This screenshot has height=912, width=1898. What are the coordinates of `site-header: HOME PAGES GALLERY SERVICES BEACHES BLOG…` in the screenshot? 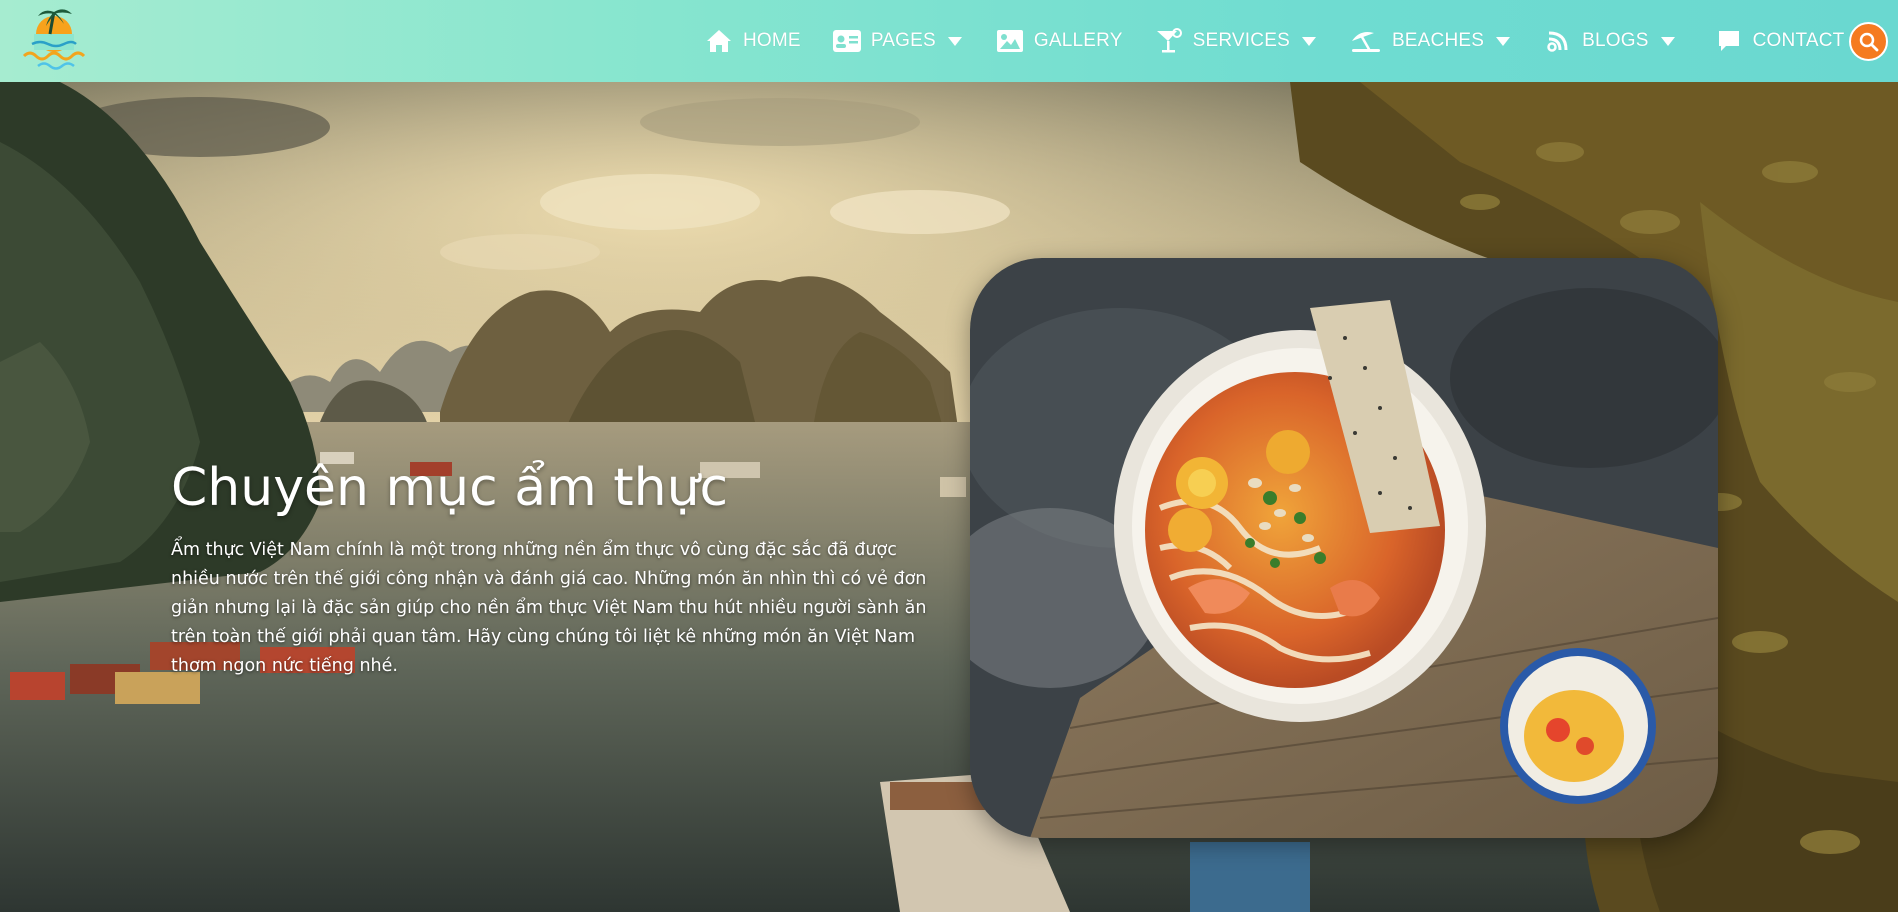 It's located at (949, 41).